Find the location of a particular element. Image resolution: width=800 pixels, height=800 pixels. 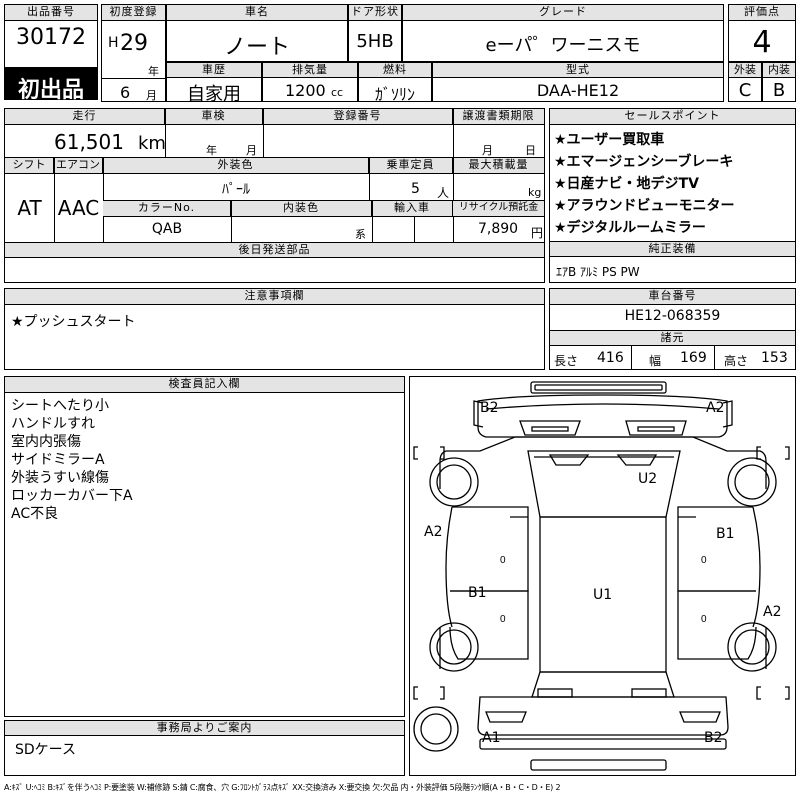

color-no-value: QAB is located at coordinates (167, 229).